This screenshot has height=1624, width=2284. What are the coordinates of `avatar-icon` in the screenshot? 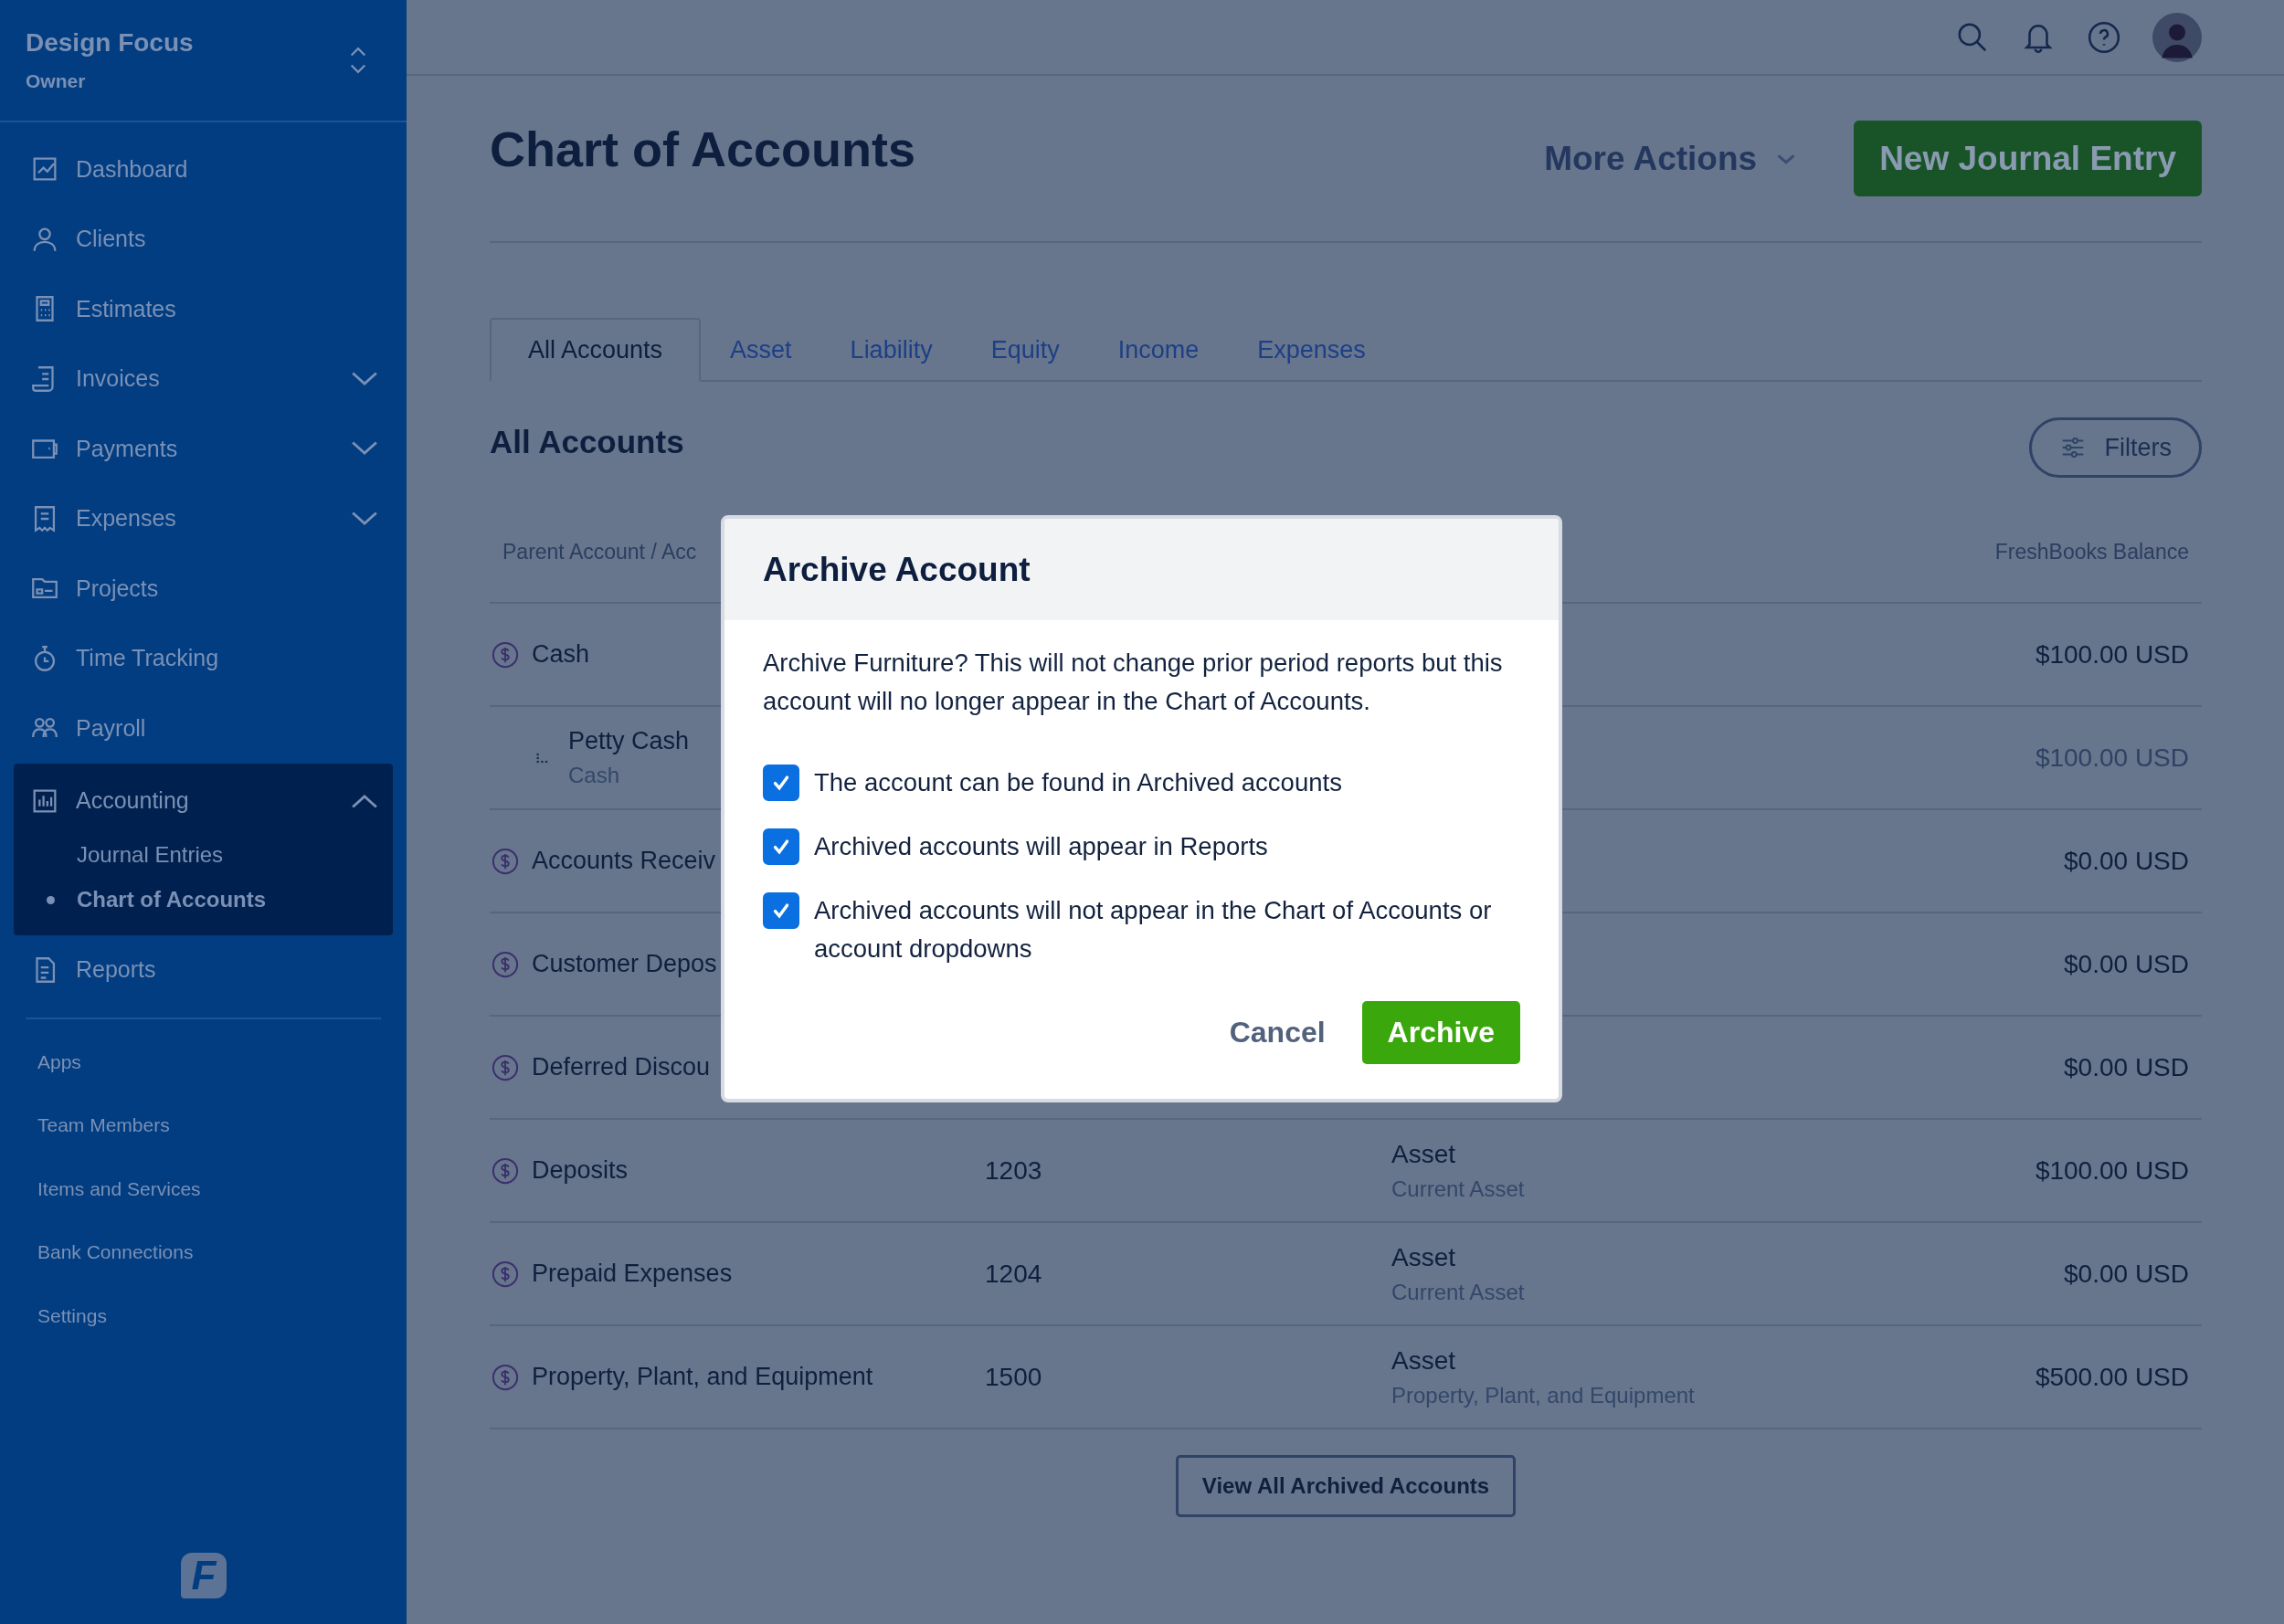 It's located at (2177, 37).